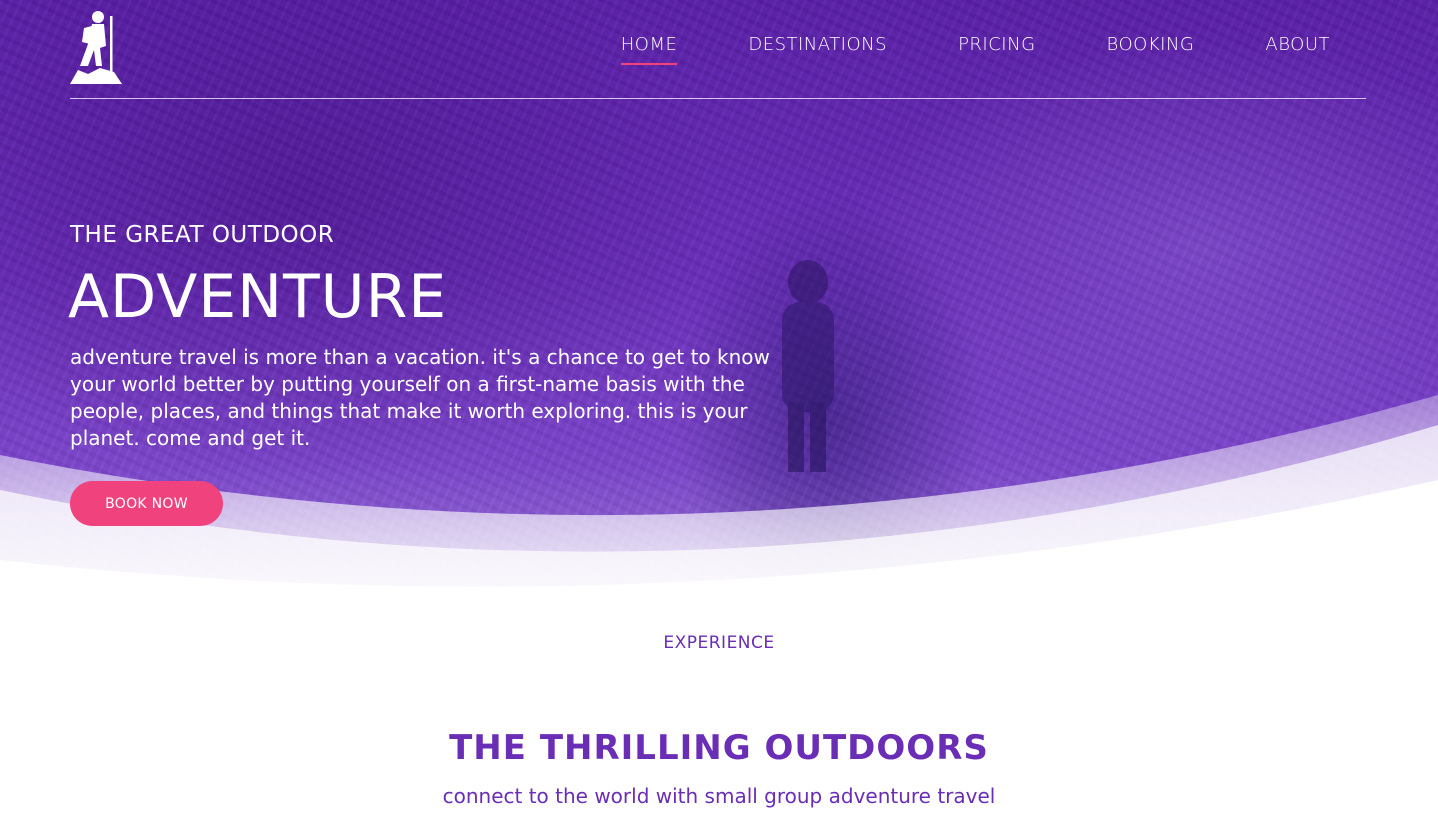 This screenshot has width=1438, height=817. I want to click on hiker-logo-icon, so click(96, 47).